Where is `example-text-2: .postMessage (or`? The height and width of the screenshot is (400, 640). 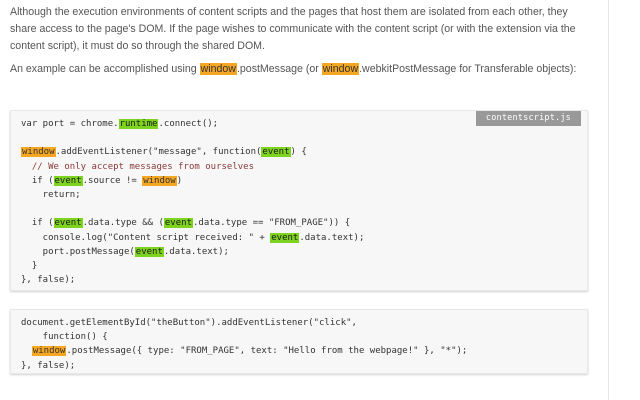
example-text-2: .postMessage (or is located at coordinates (279, 69).